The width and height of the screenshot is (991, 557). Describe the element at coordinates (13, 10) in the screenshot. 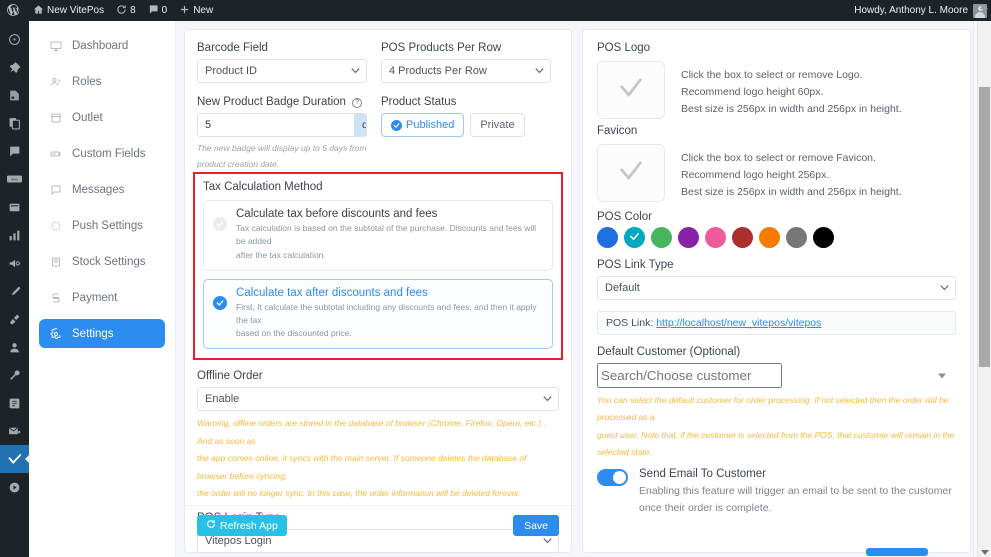

I see `wordpress-logo-button` at that location.